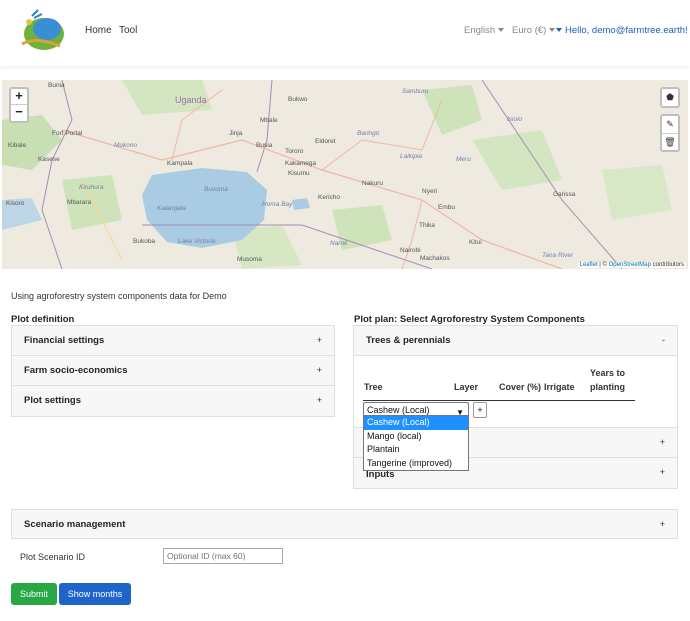 This screenshot has width=690, height=621. Describe the element at coordinates (298, 99) in the screenshot. I see `map-label: Bukwo` at that location.